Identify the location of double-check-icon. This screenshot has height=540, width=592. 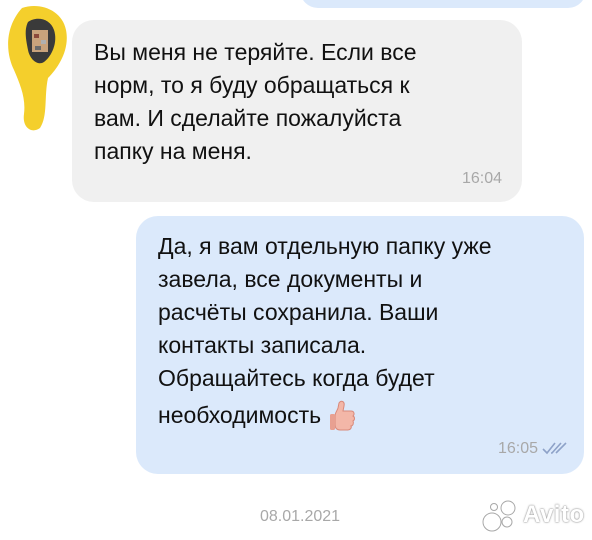
(554, 448).